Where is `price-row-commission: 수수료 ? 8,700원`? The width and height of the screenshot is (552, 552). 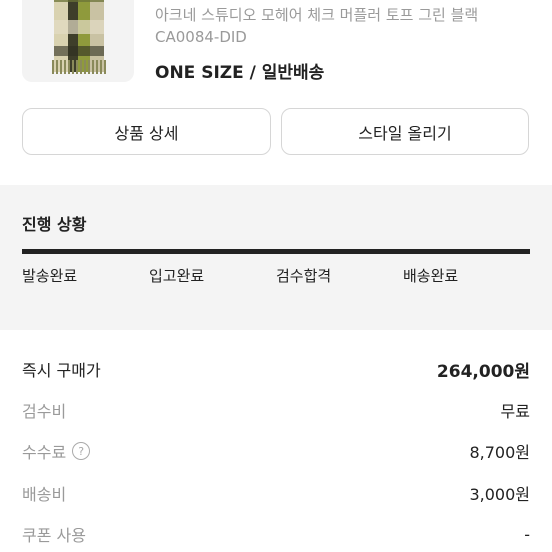 price-row-commission: 수수료 ? 8,700원 is located at coordinates (276, 451).